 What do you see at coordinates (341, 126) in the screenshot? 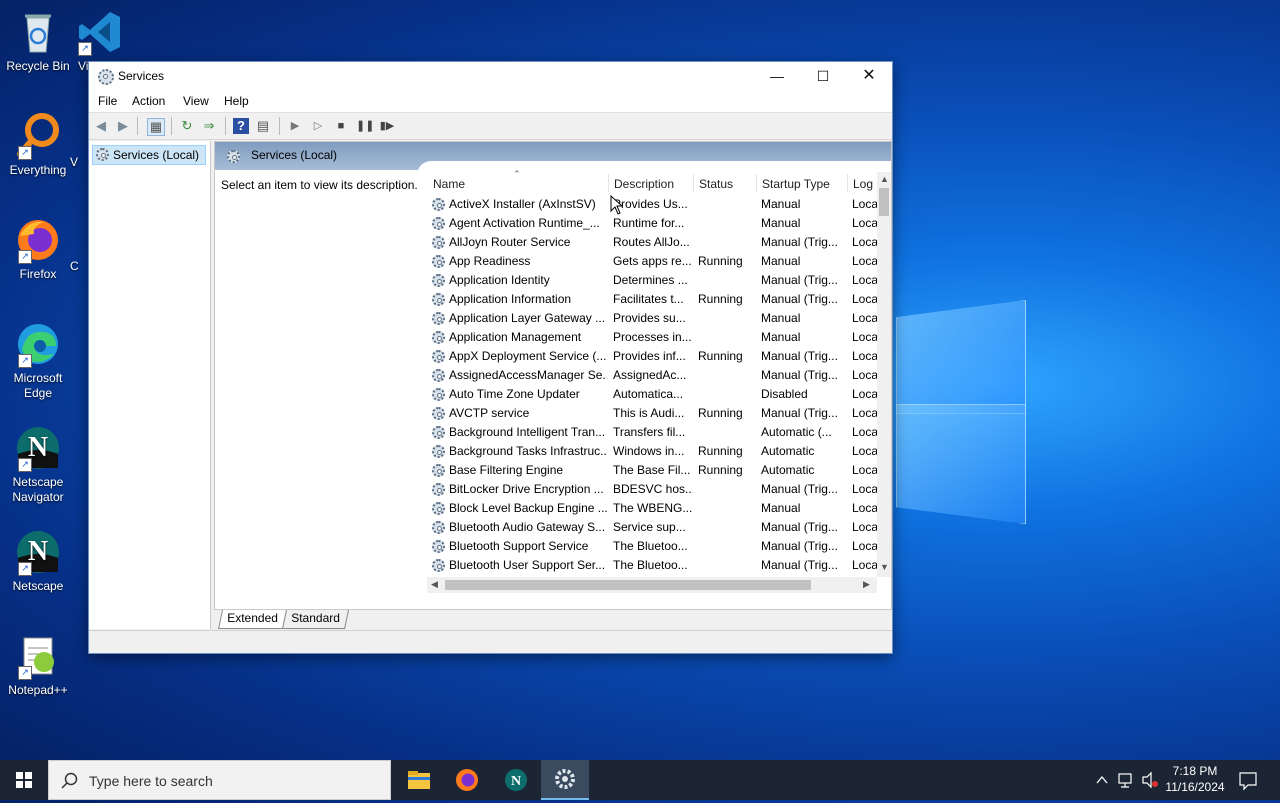
I see `stop-service-icon: ■` at bounding box center [341, 126].